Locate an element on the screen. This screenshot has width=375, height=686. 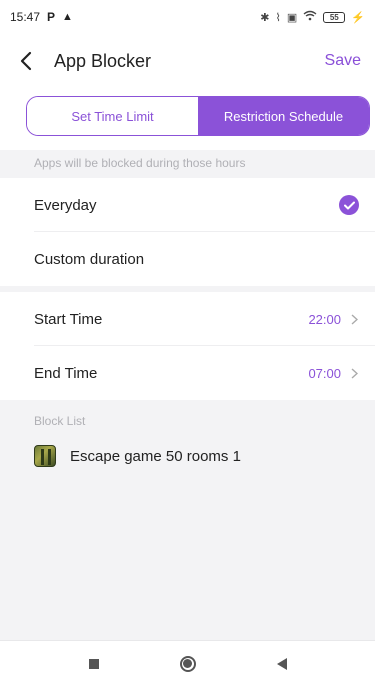
schedule-info-label: Apps will be blocked during those hours is located at coordinates (140, 163).